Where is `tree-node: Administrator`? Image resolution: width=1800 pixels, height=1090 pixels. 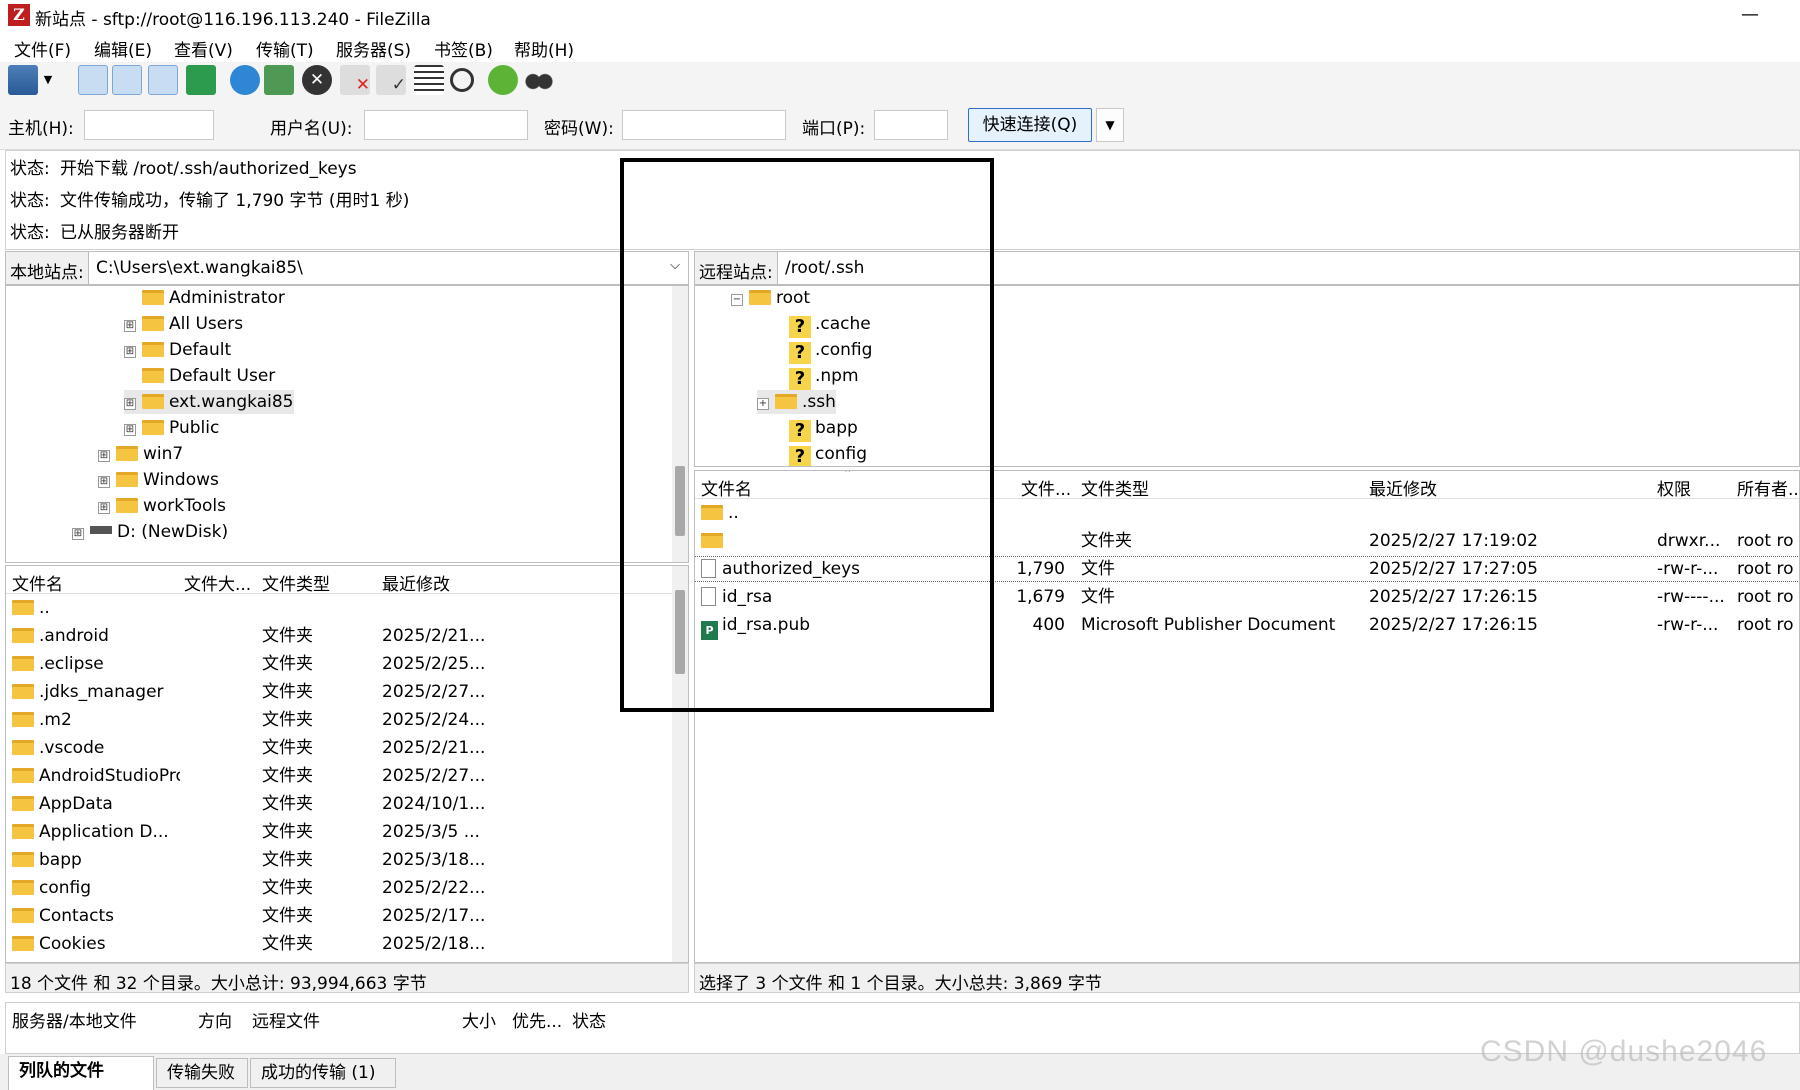 tree-node: Administrator is located at coordinates (204, 298).